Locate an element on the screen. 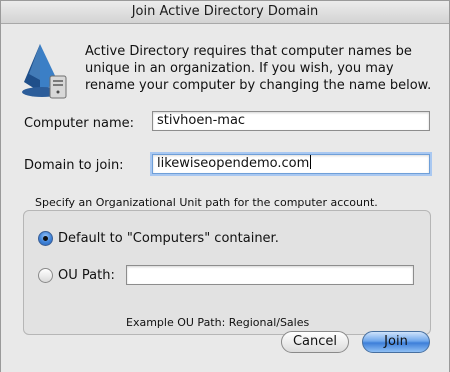 Image resolution: width=450 pixels, height=372 pixels. directory-utility-icon is located at coordinates (44, 71).